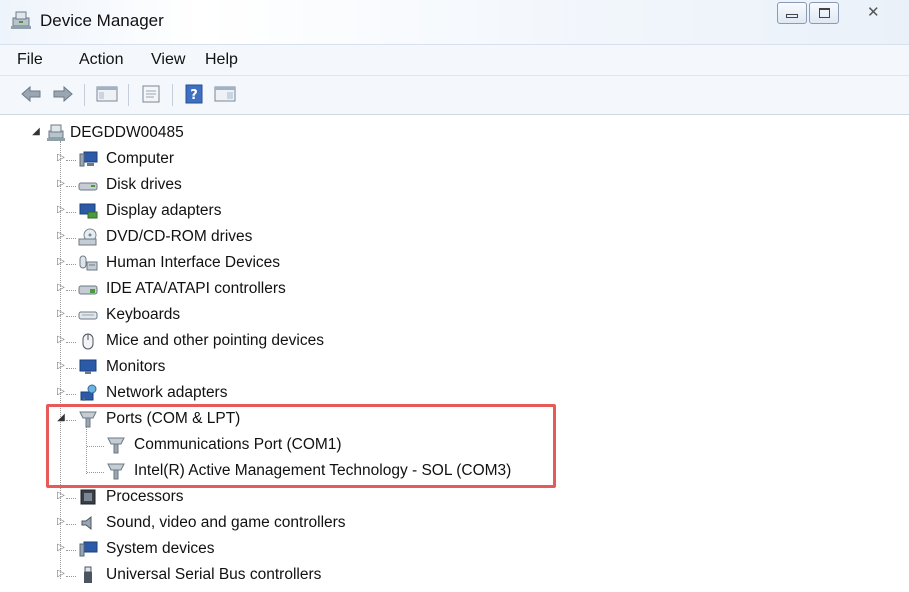 Image resolution: width=909 pixels, height=592 pixels. Describe the element at coordinates (873, 12) in the screenshot. I see `close-icon: ✕` at that location.